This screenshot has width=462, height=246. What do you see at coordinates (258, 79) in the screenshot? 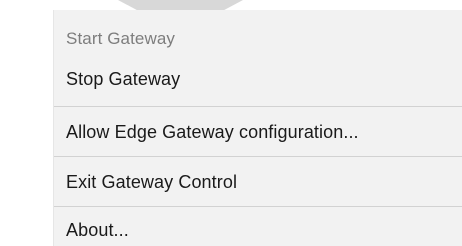
I see `menu-item-stop-gateway: Stop Gateway` at bounding box center [258, 79].